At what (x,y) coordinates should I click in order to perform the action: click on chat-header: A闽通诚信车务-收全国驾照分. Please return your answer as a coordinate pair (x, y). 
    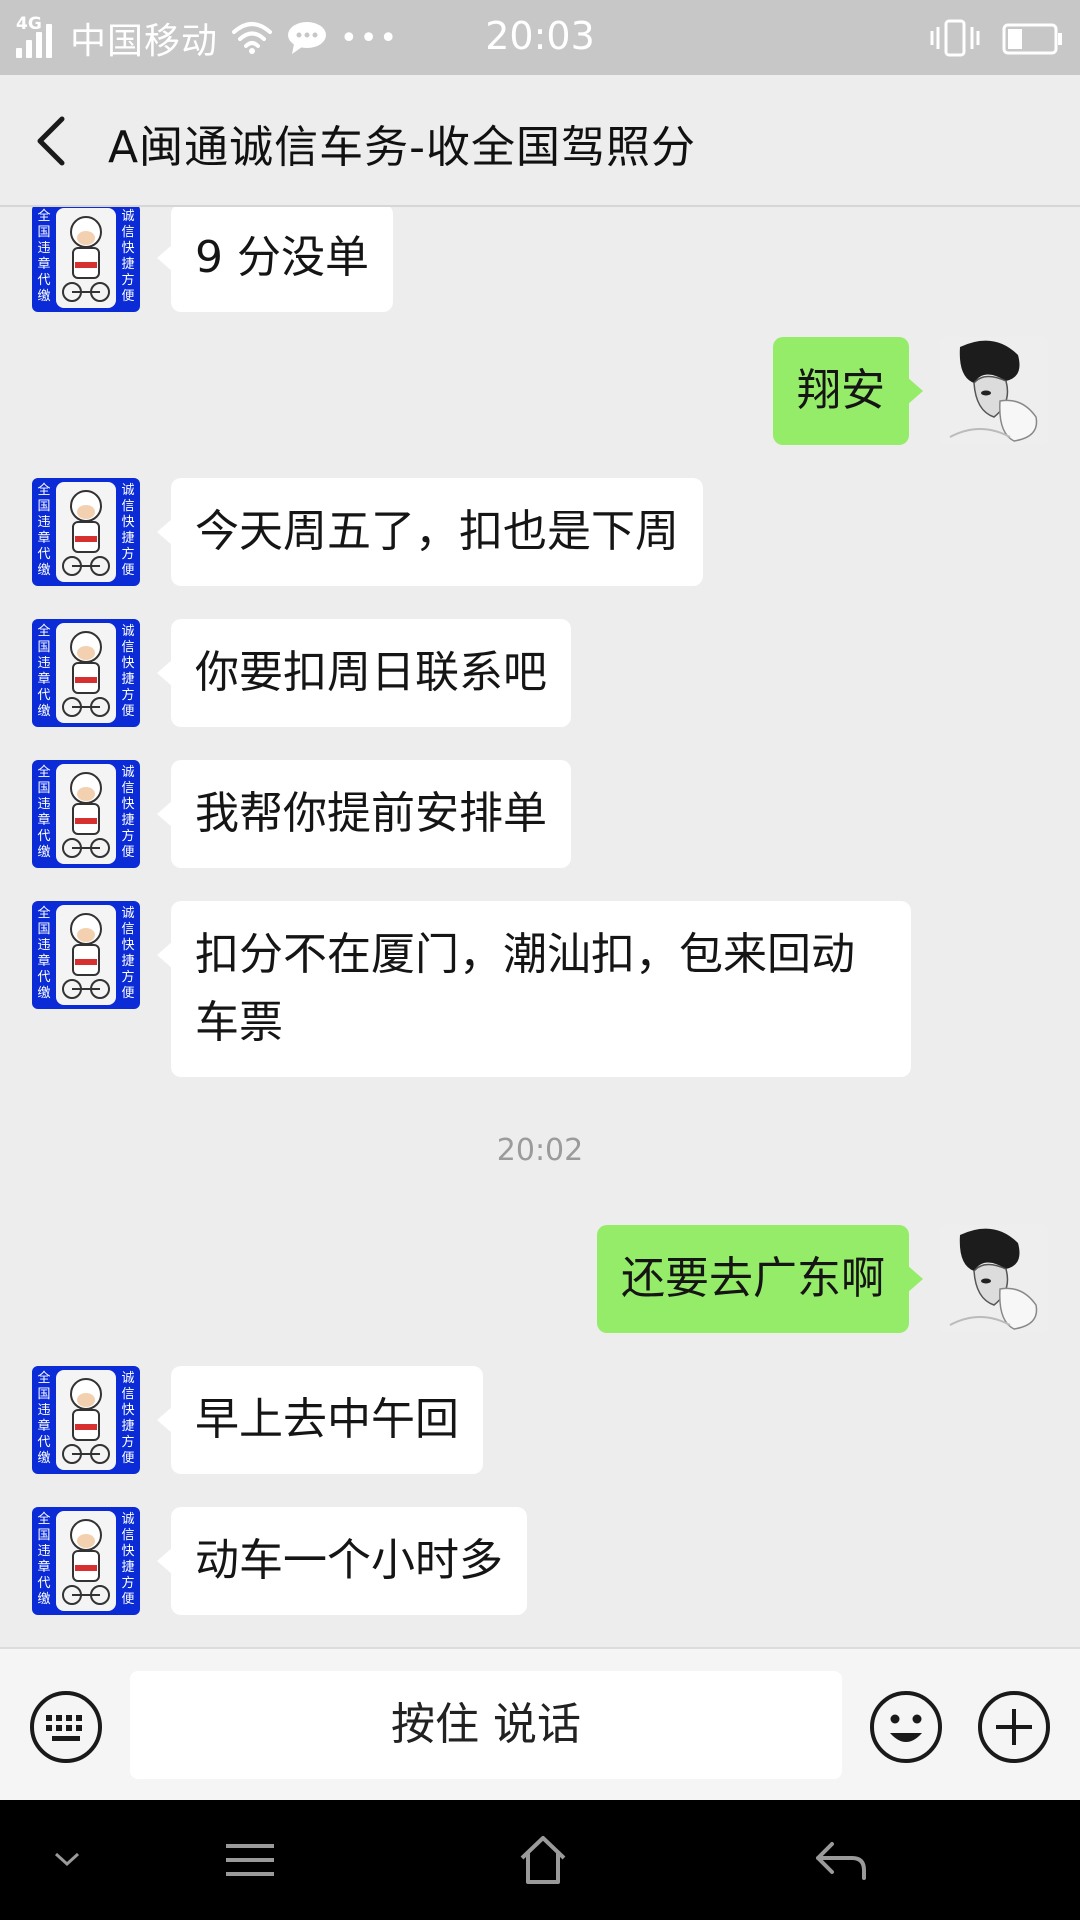
    Looking at the image, I should click on (540, 141).